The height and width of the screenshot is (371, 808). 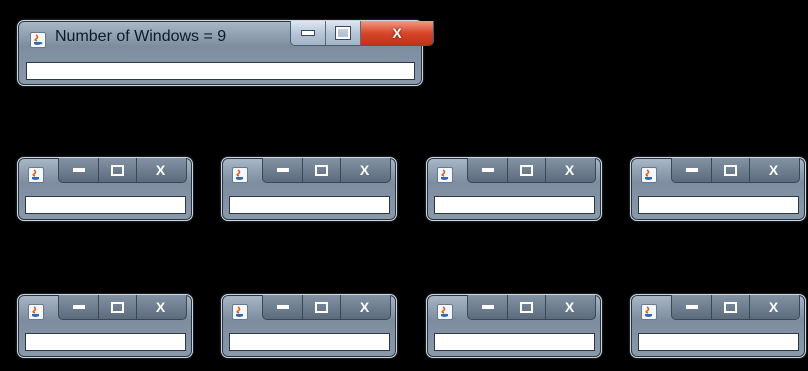 What do you see at coordinates (225, 53) in the screenshot?
I see `main-window: Number of Windows = 9 X` at bounding box center [225, 53].